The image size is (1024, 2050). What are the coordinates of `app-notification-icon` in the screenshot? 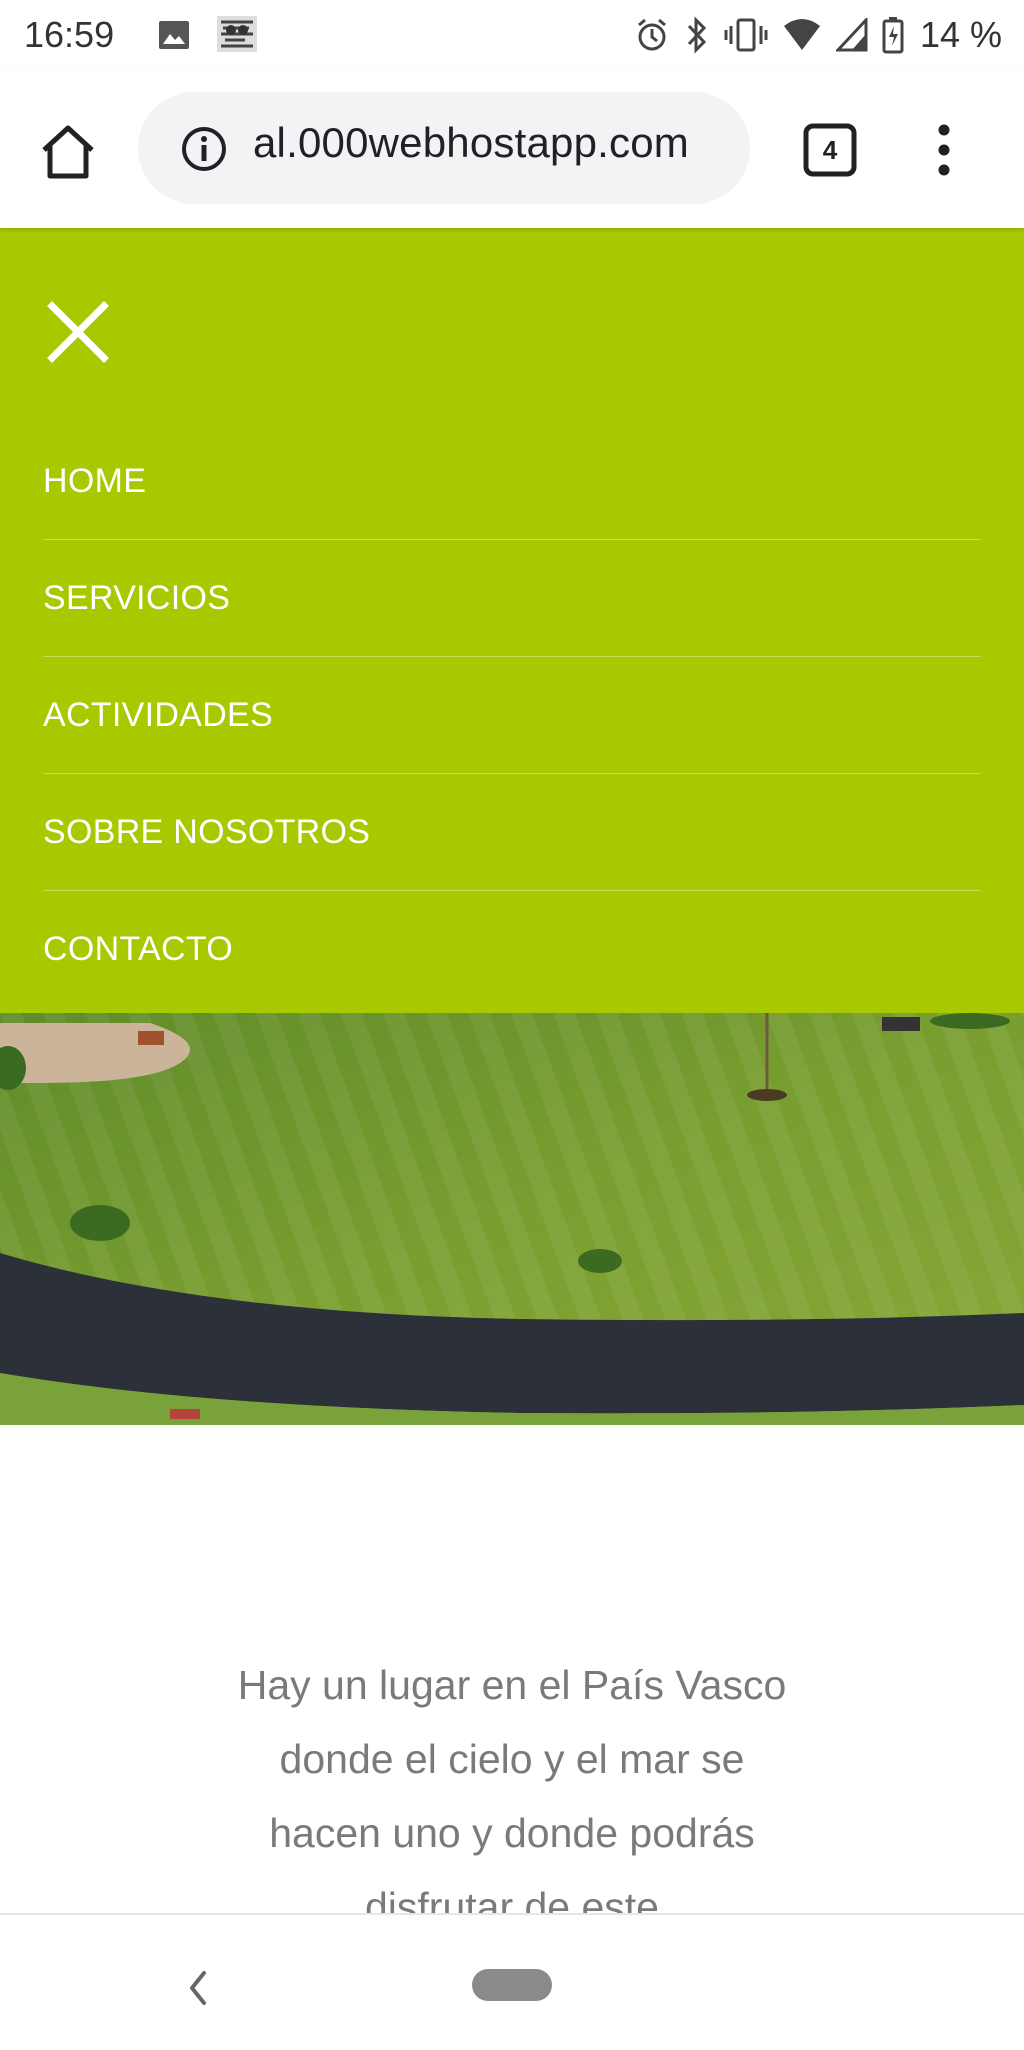 It's located at (237, 34).